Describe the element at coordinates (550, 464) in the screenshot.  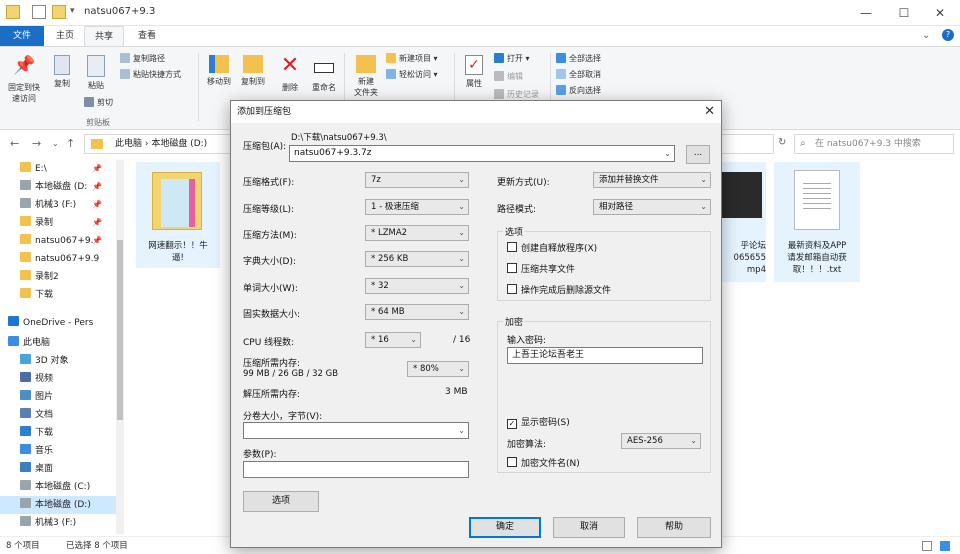
I see `encrypt-names-label: 加密文件名(N)` at that location.